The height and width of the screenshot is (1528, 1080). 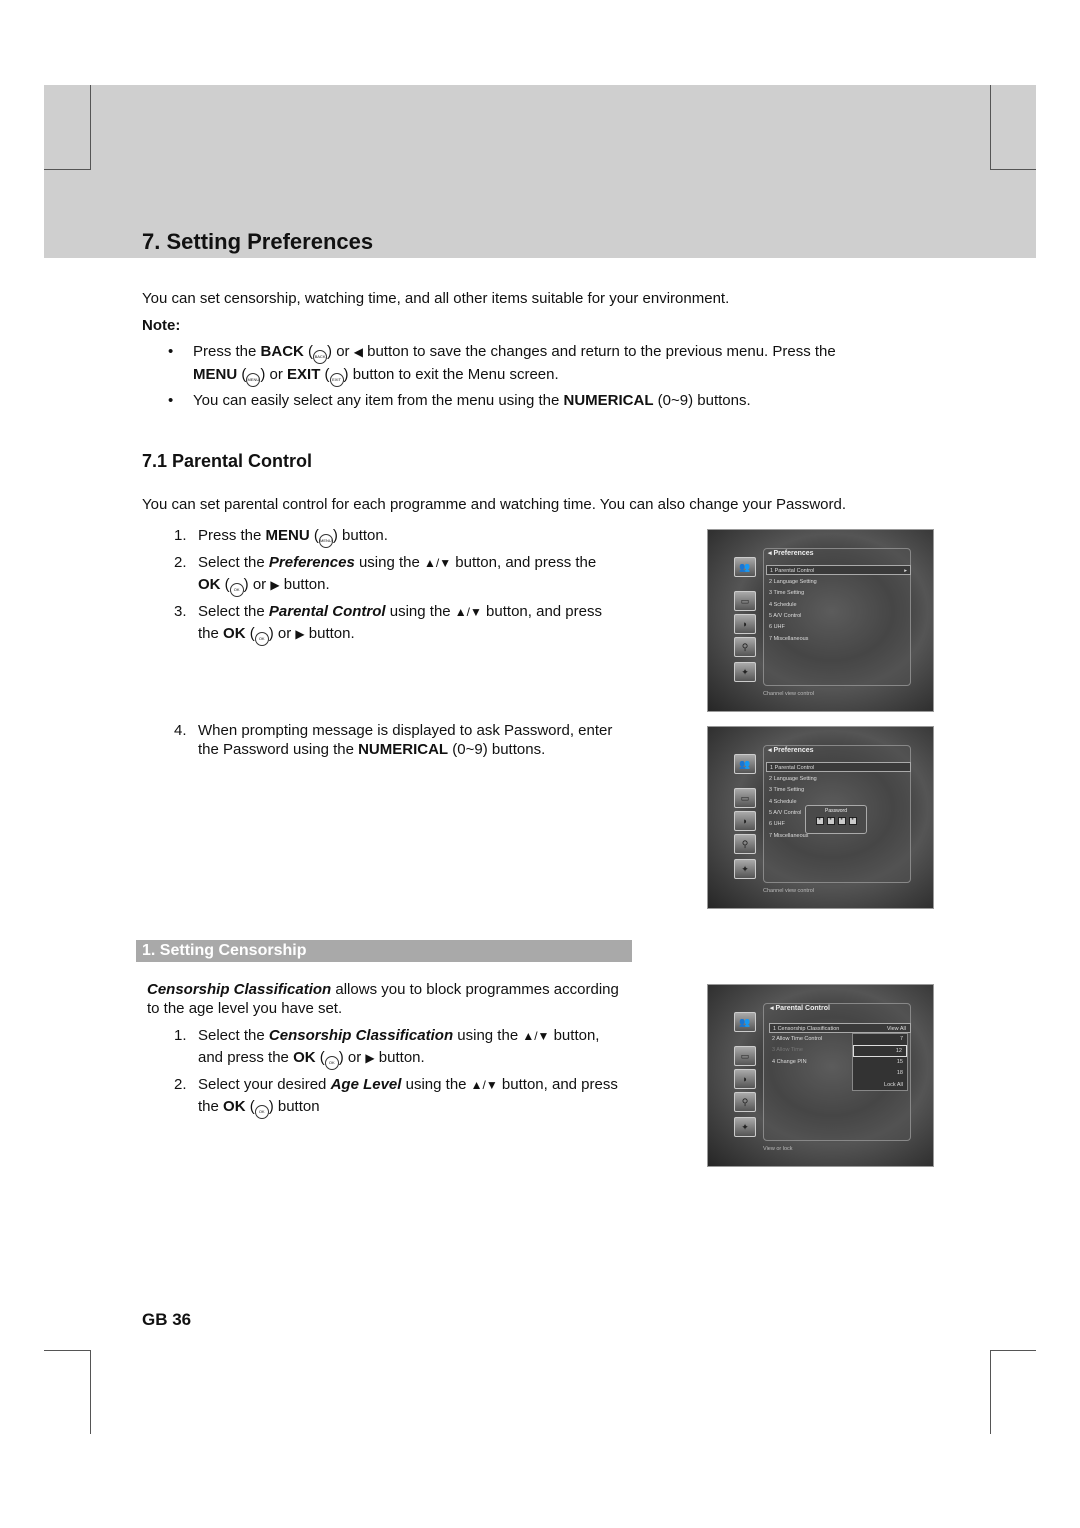 I want to click on option: 15, so click(x=880, y=1062).